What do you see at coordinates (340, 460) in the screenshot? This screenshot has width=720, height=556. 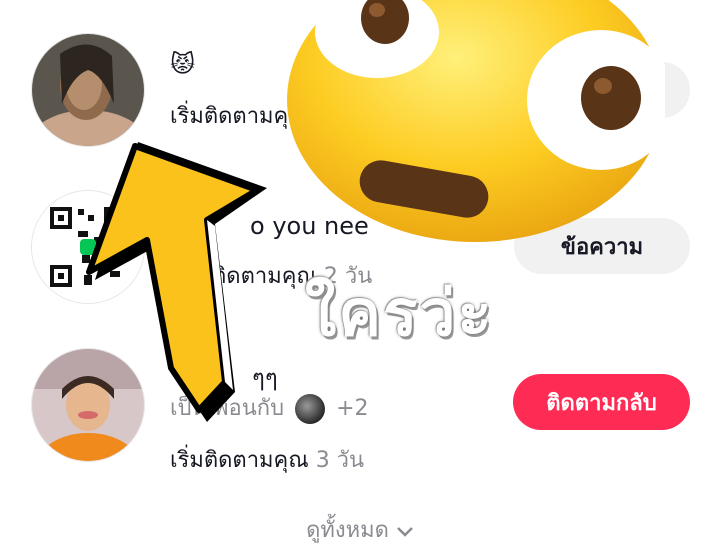 I see `timestamp: 3 วัน` at bounding box center [340, 460].